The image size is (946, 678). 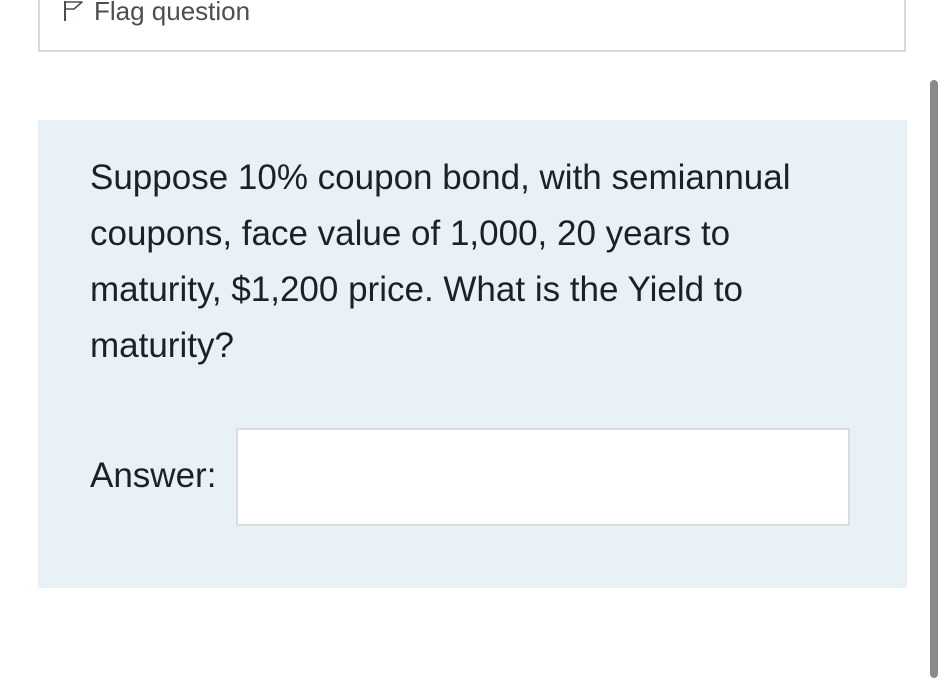 I want to click on question-info-box: Flag question, so click(x=472, y=26).